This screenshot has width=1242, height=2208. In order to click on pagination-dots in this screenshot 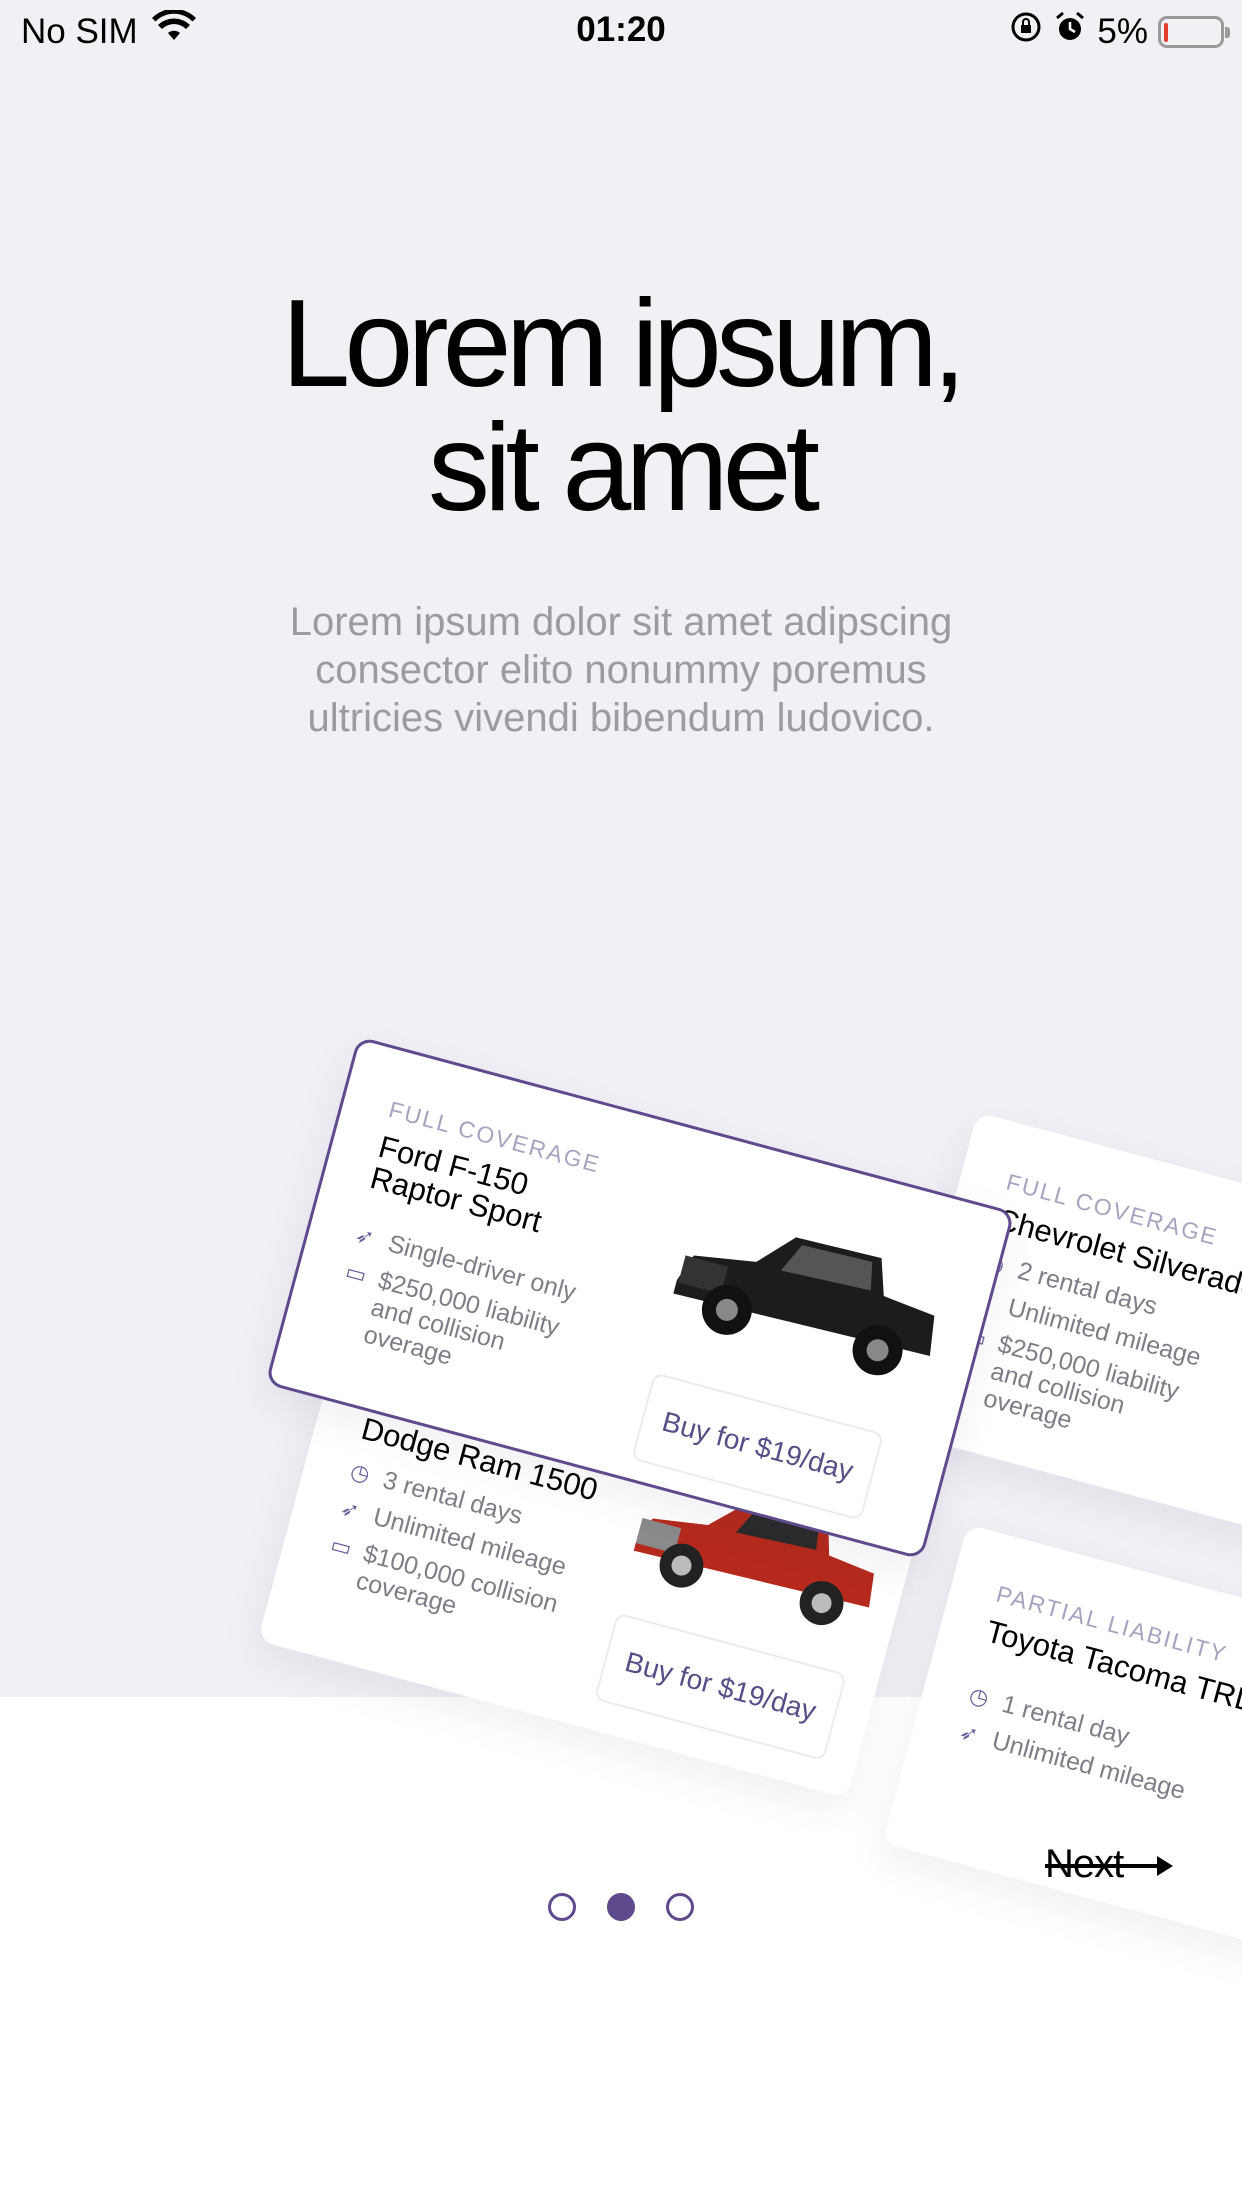, I will do `click(621, 1907)`.